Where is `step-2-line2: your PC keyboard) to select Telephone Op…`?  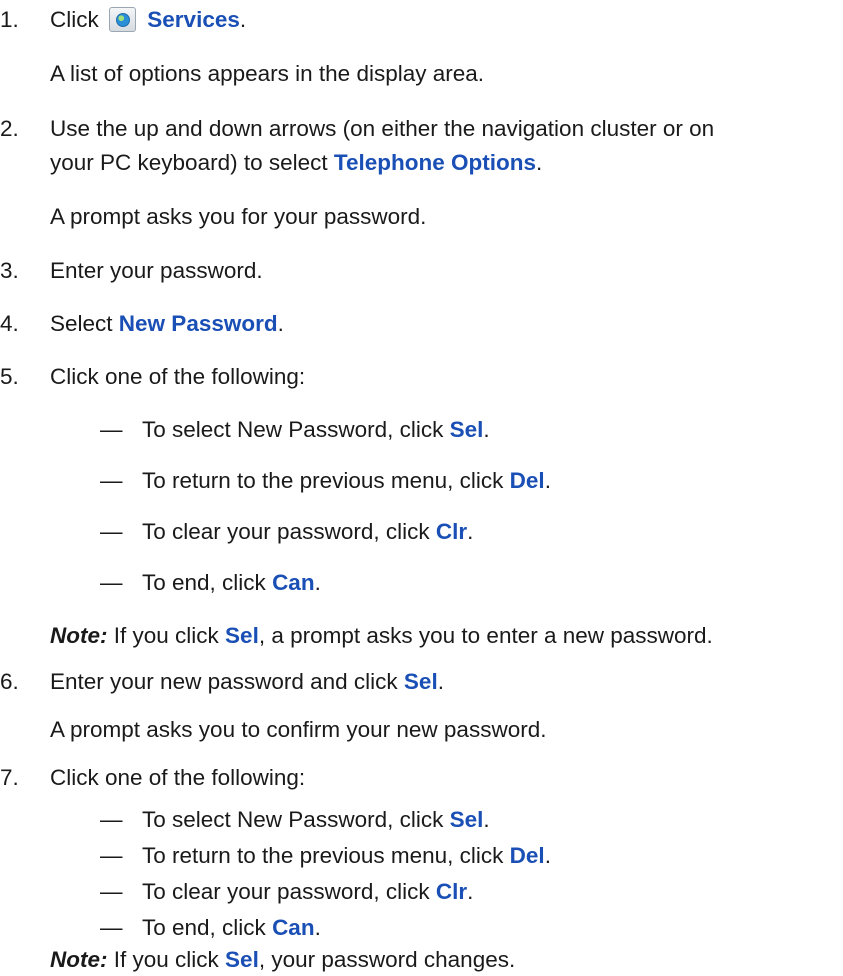 step-2-line2: your PC keyboard) to select Telephone Op… is located at coordinates (296, 162).